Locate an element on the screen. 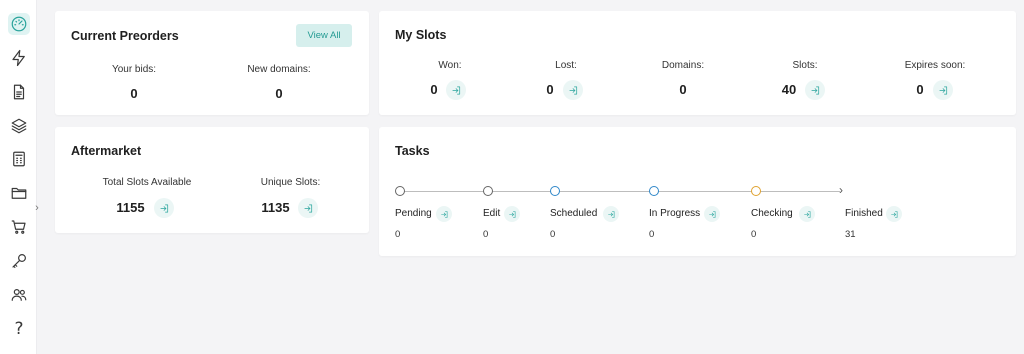 The image size is (1024, 354). tasks-timeline-line is located at coordinates (622, 191).